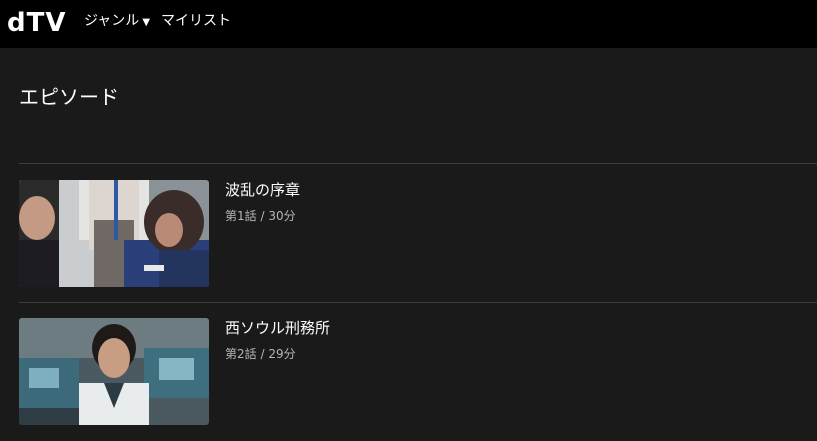 The width and height of the screenshot is (817, 441). Describe the element at coordinates (69, 97) in the screenshot. I see `section-title: エピソード` at that location.